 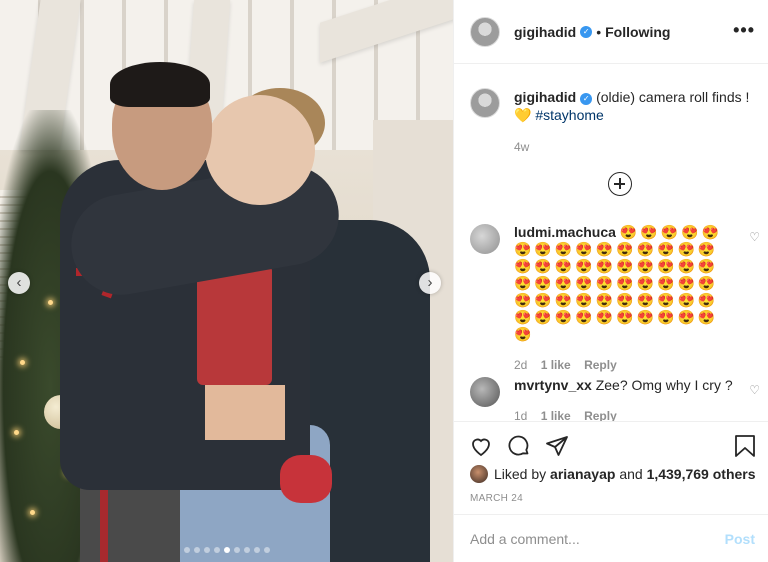 What do you see at coordinates (545, 32) in the screenshot?
I see `username-link: gigihadid` at bounding box center [545, 32].